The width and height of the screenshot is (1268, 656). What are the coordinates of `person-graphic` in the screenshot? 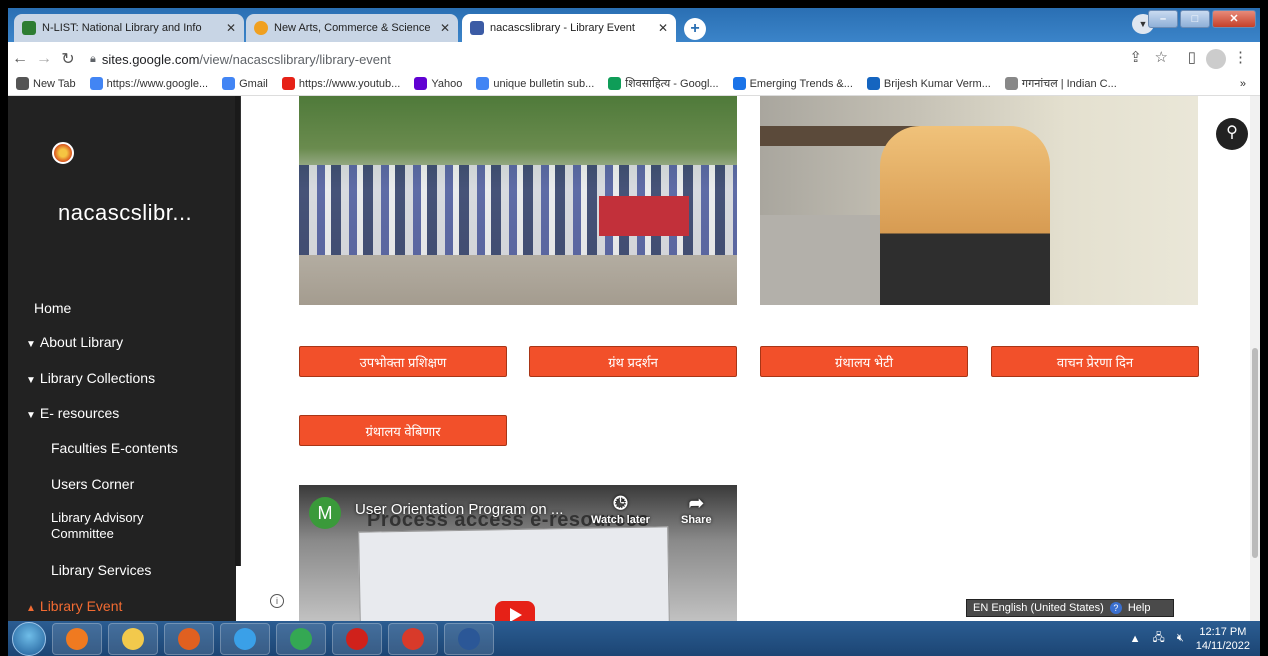 It's located at (965, 215).